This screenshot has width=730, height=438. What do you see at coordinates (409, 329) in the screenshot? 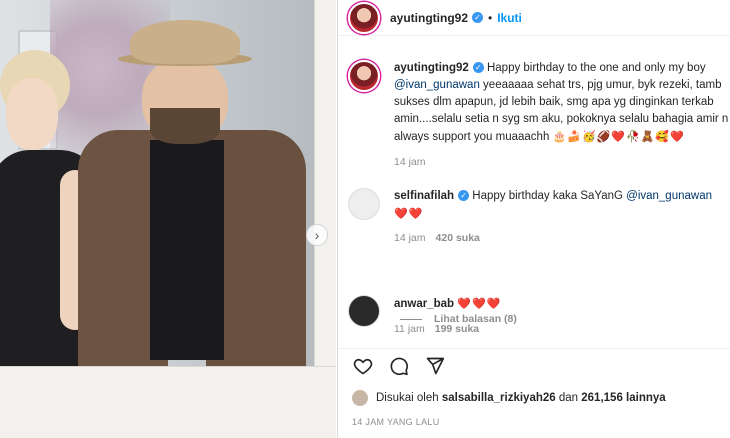
I see `comment-time: 11 jam` at bounding box center [409, 329].